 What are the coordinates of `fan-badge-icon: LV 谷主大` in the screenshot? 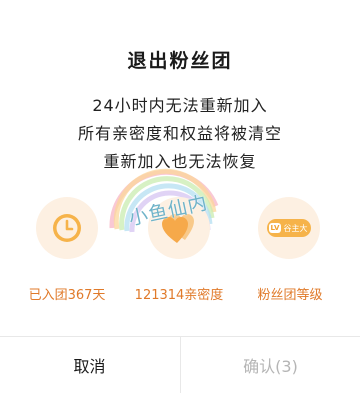 It's located at (289, 228).